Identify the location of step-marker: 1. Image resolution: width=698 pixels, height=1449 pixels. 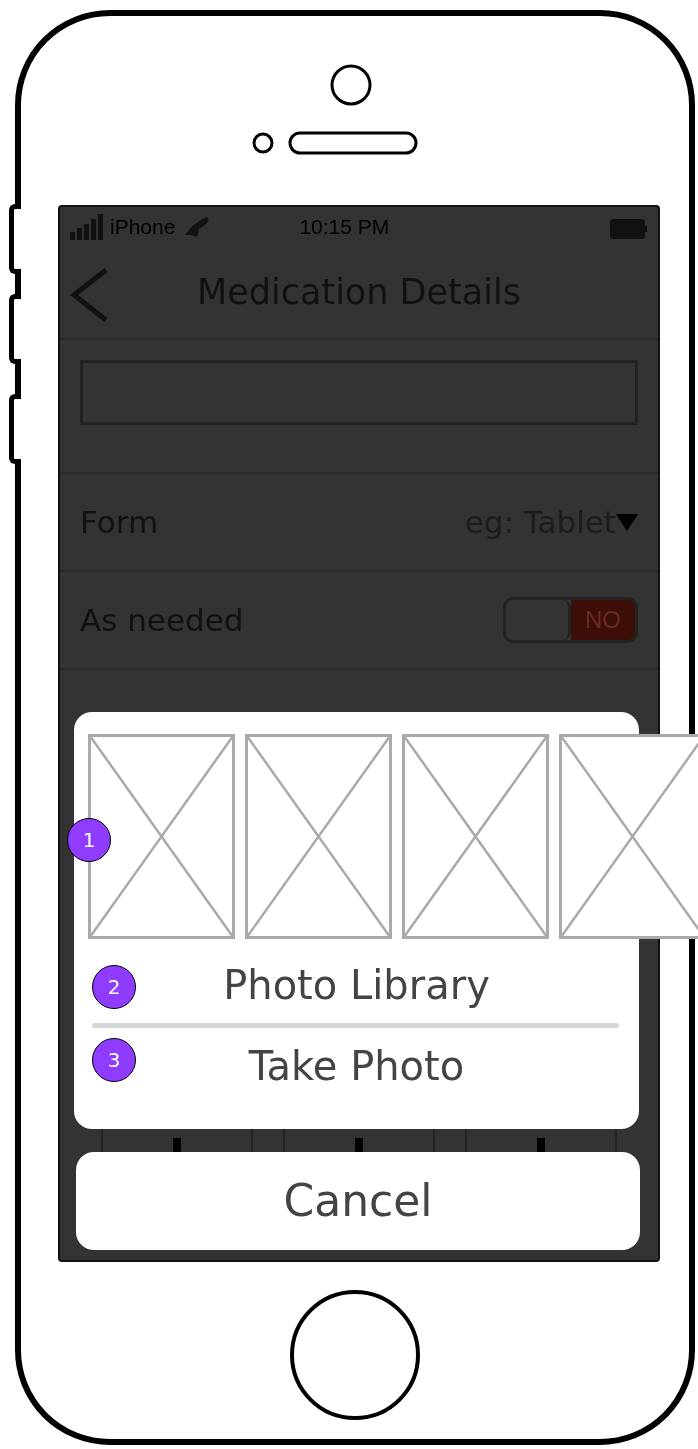
(89, 840).